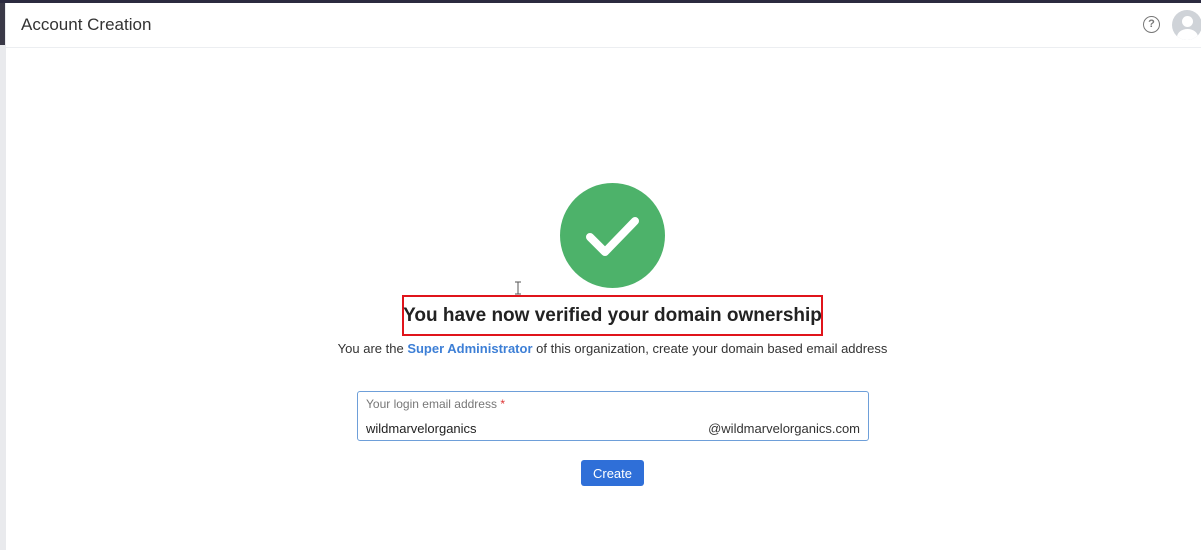 This screenshot has height=550, width=1201. What do you see at coordinates (612, 473) in the screenshot?
I see `create-button: Create` at bounding box center [612, 473].